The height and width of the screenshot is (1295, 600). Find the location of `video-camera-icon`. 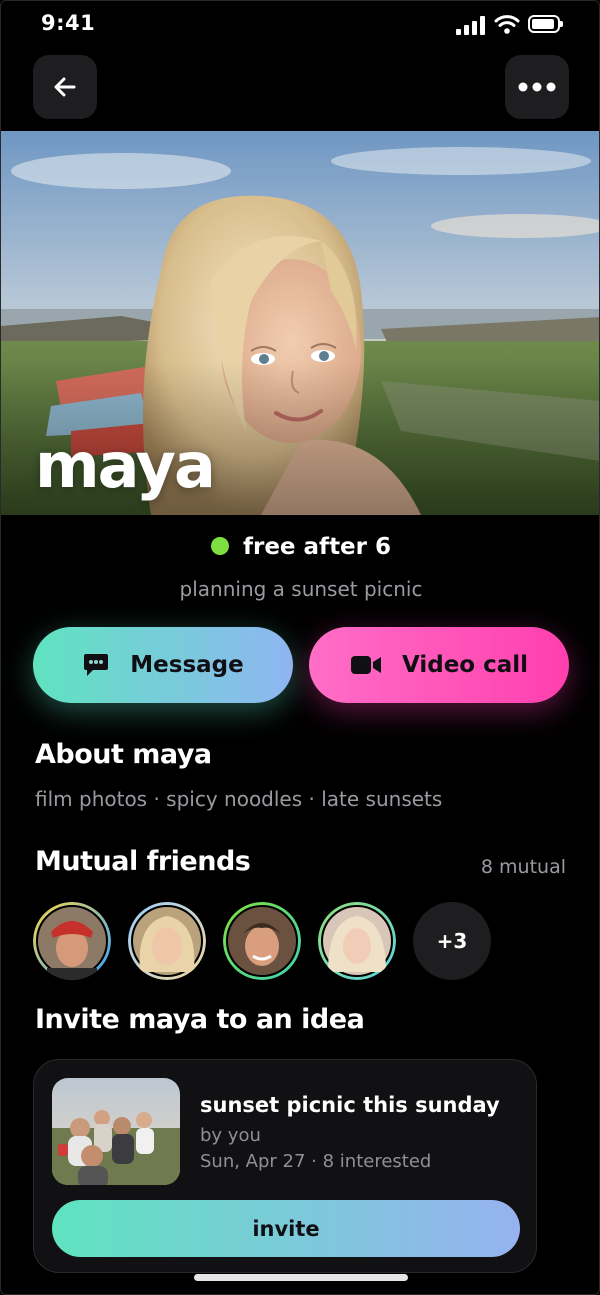

video-camera-icon is located at coordinates (366, 665).